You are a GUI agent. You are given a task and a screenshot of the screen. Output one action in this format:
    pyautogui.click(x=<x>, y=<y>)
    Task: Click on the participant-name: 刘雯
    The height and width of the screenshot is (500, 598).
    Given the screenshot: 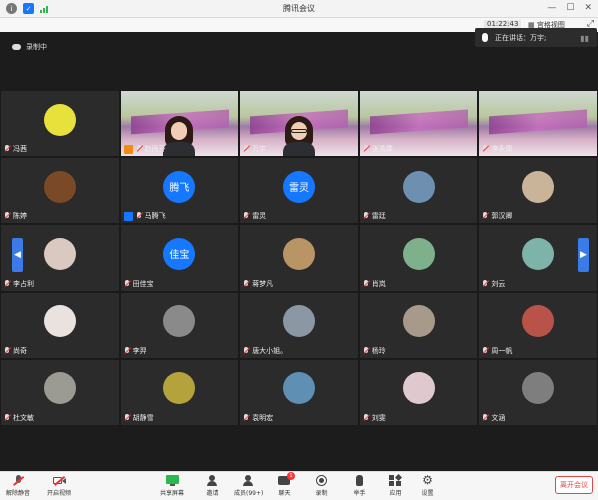 What is the action you would take?
    pyautogui.click(x=378, y=417)
    